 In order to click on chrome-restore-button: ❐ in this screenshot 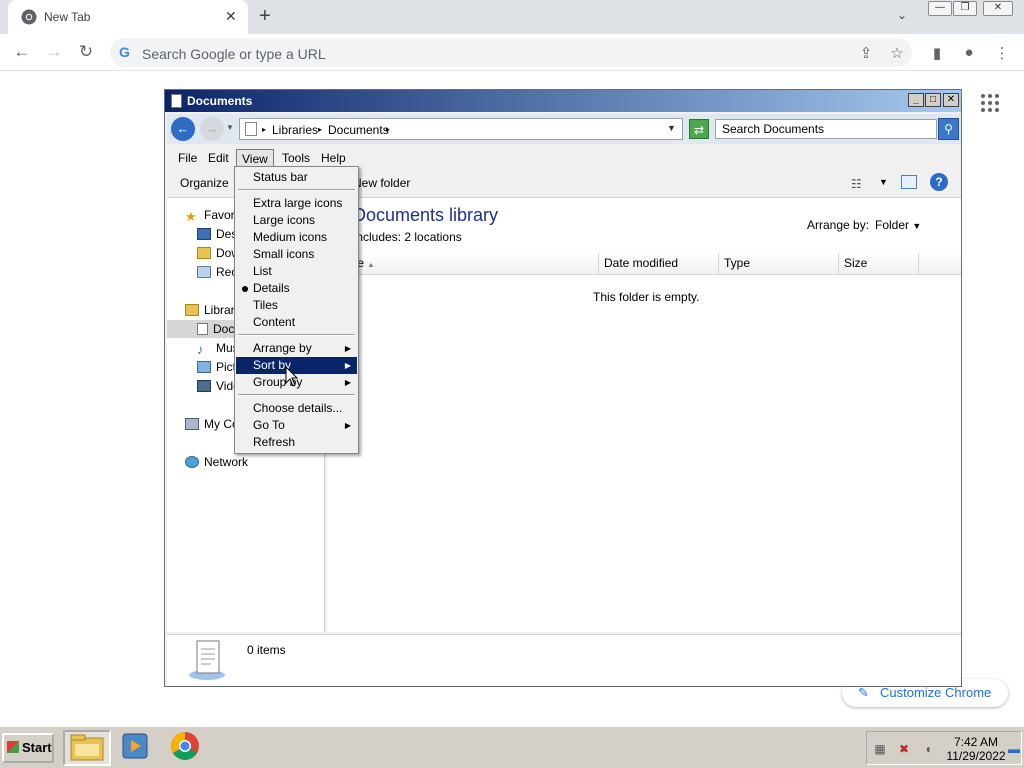, I will do `click(965, 8)`.